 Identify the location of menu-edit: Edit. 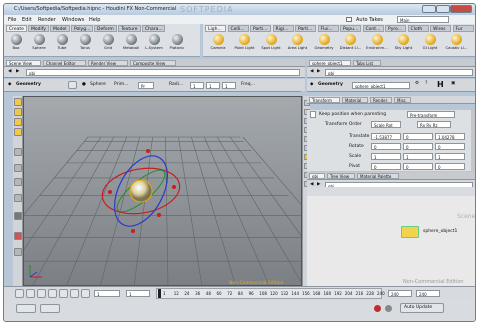
(27, 20).